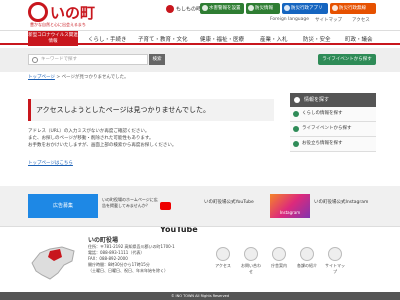 The image size is (400, 300). Describe the element at coordinates (229, 206) in the screenshot. I see `youtube-text: いの町役場公式YouTube` at that location.